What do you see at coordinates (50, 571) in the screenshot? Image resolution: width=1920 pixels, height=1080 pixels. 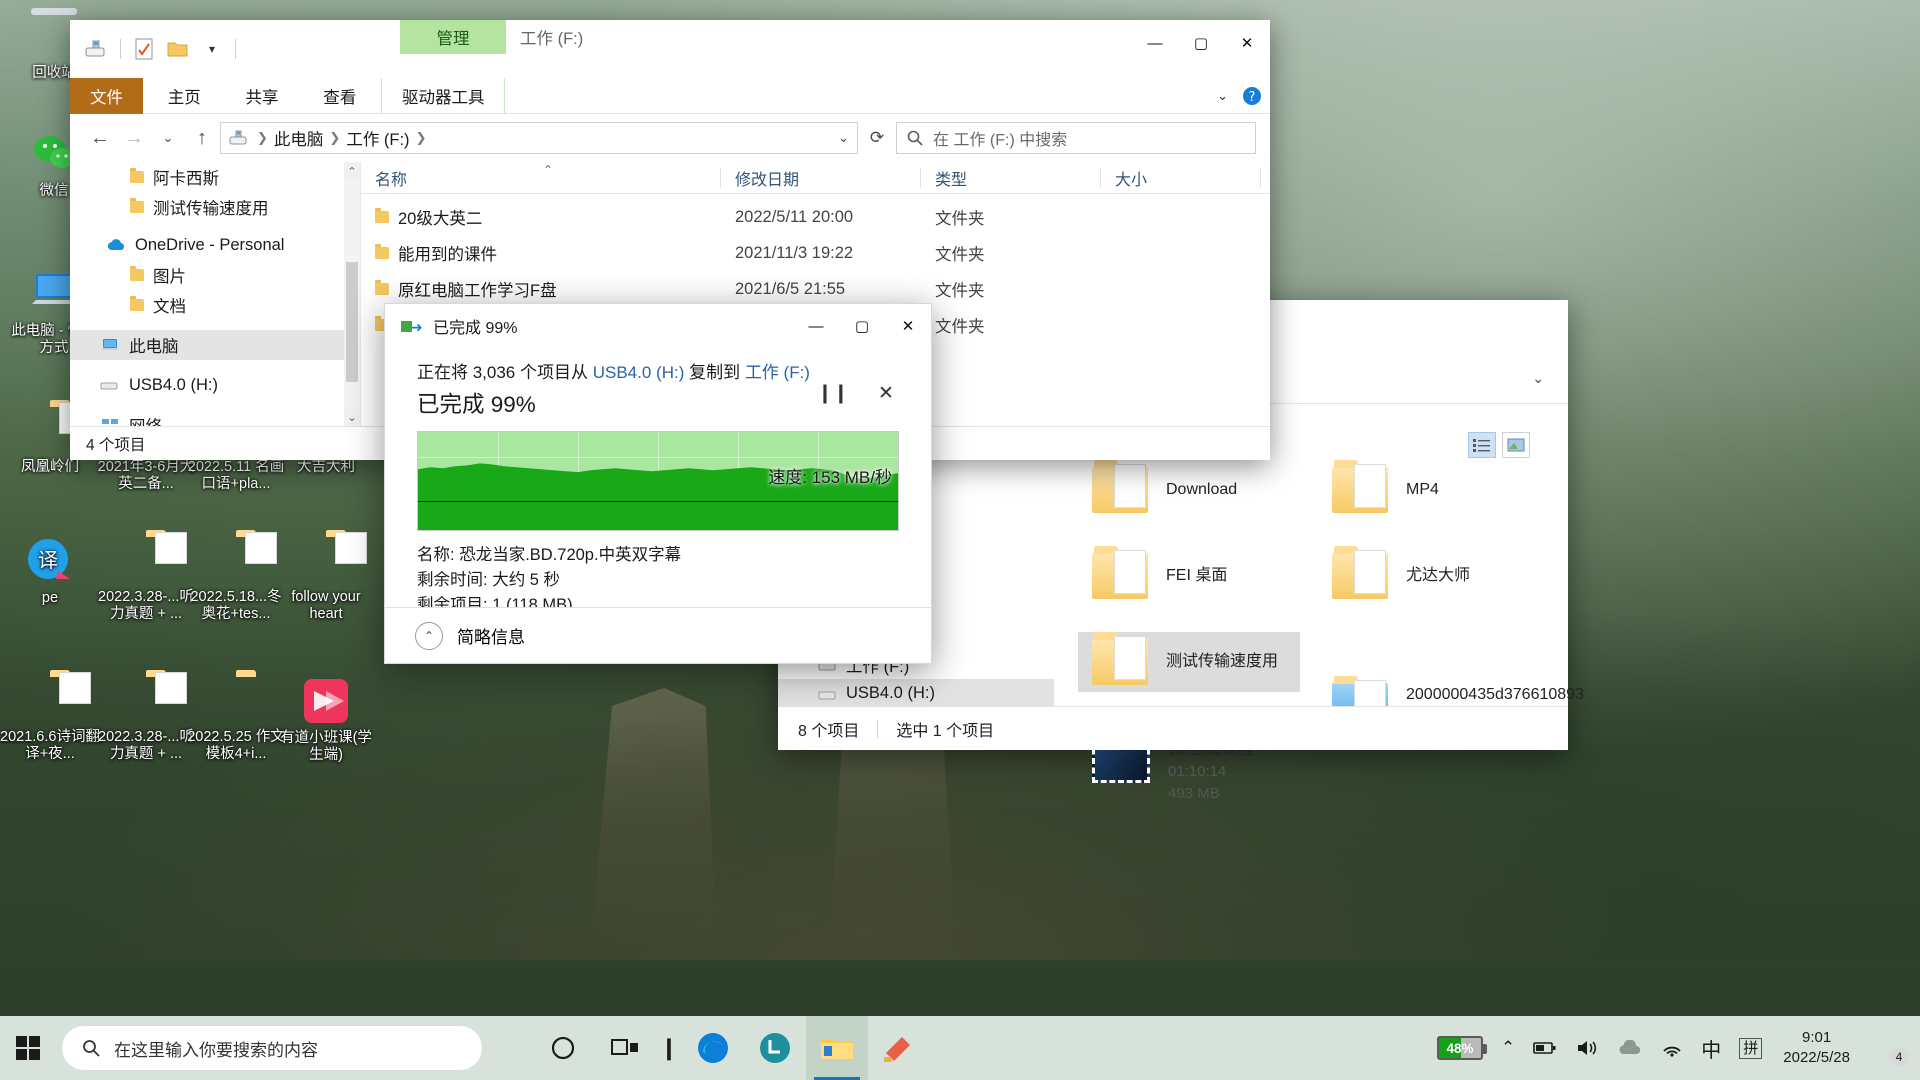 I see `desktop-icon-pe: 译 pe` at bounding box center [50, 571].